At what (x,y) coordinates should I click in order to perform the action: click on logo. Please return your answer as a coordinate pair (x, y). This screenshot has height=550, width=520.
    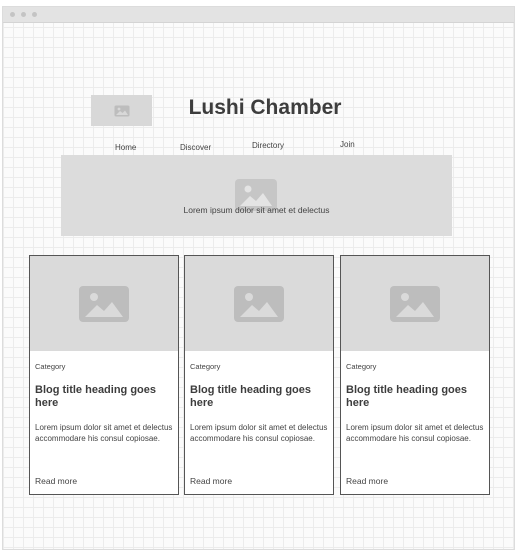
    Looking at the image, I should click on (121, 110).